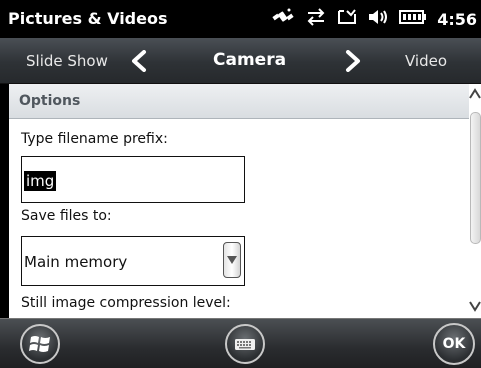  Describe the element at coordinates (475, 99) in the screenshot. I see `scroll-up-icon` at that location.